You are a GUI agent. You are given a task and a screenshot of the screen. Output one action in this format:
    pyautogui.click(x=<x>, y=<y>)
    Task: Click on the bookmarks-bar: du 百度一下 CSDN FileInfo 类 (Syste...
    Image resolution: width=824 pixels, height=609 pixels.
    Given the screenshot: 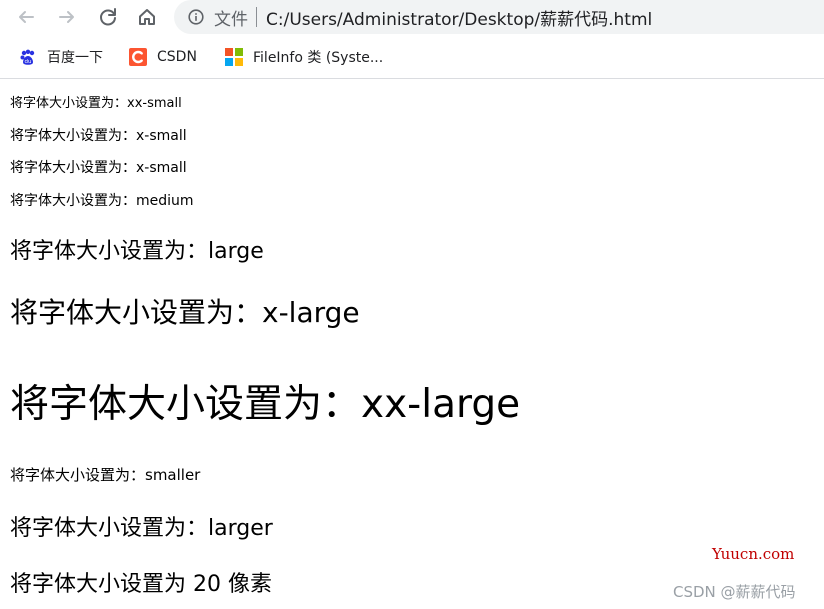 What is the action you would take?
    pyautogui.click(x=412, y=57)
    